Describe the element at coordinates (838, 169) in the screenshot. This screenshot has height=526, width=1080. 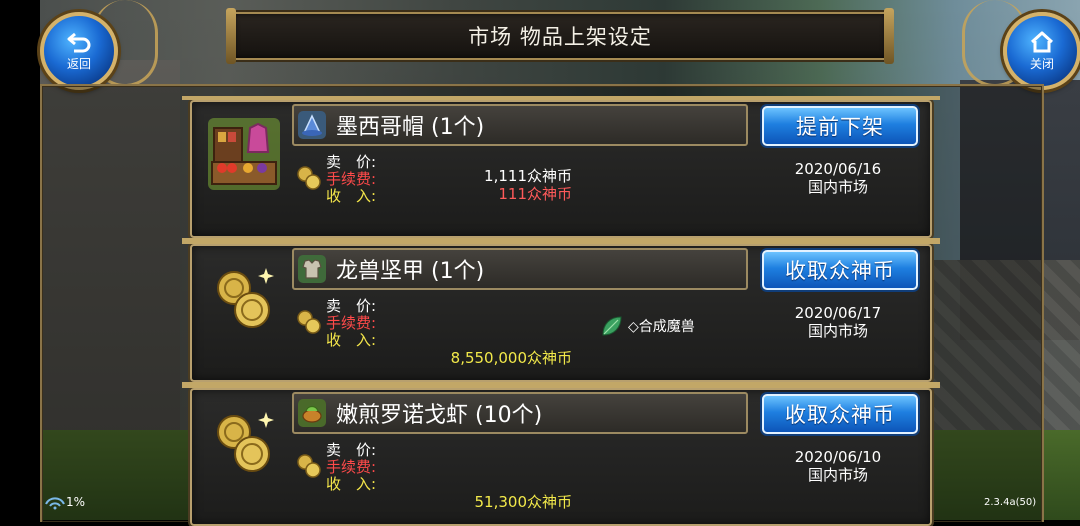
I see `listing-date: 2020/06/16` at that location.